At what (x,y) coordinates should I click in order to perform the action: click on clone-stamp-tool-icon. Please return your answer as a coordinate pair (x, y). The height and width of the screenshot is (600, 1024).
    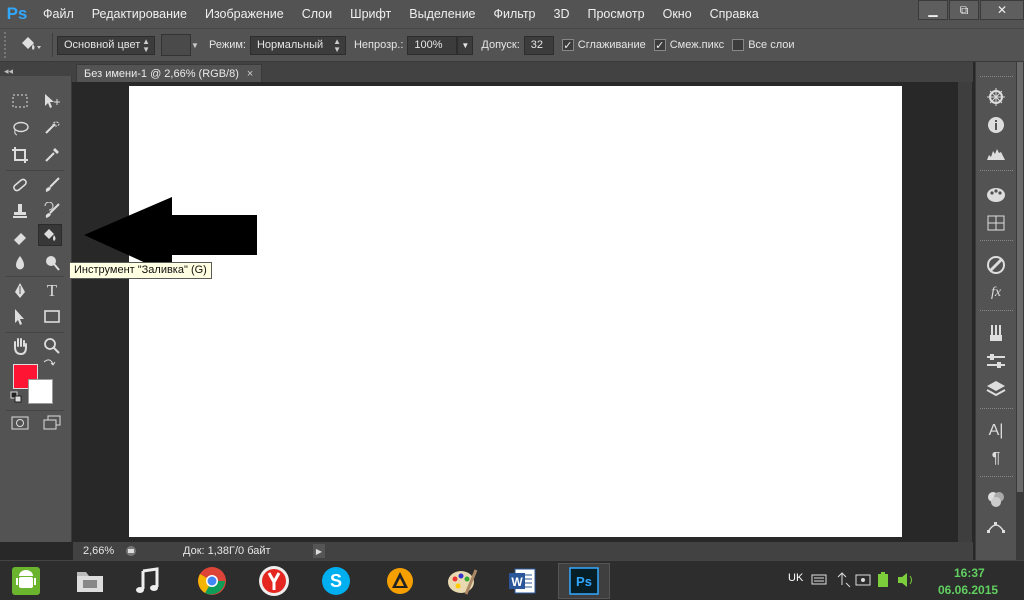
    Looking at the image, I should click on (20, 211).